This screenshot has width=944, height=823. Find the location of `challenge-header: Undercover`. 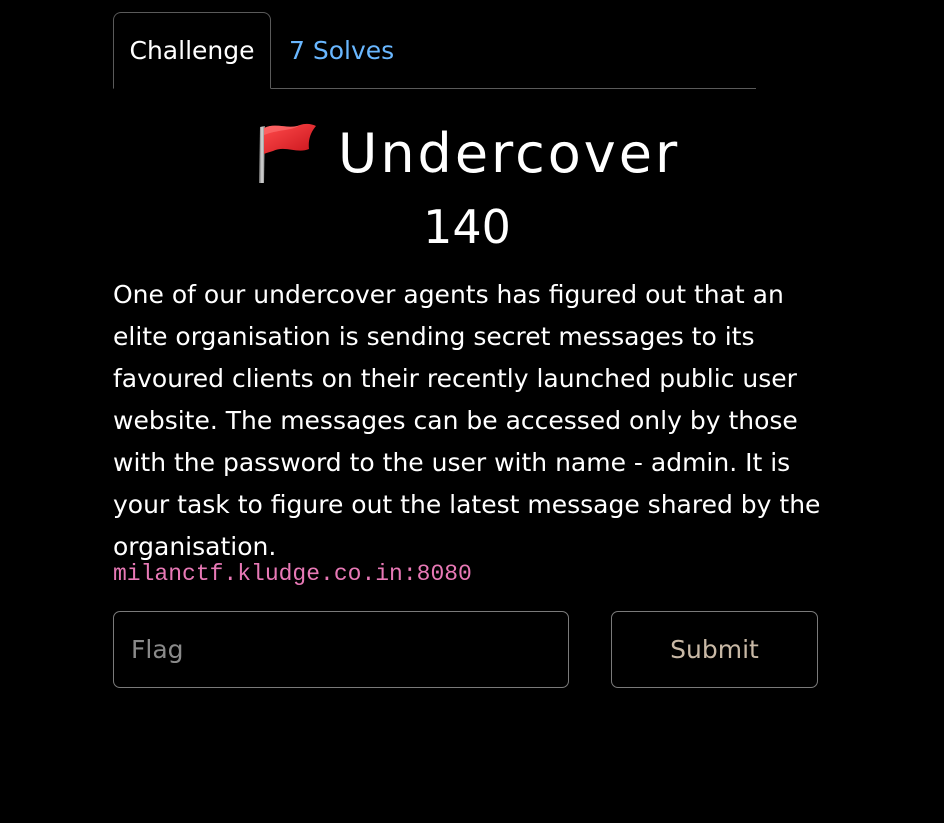

challenge-header: Undercover is located at coordinates (472, 153).